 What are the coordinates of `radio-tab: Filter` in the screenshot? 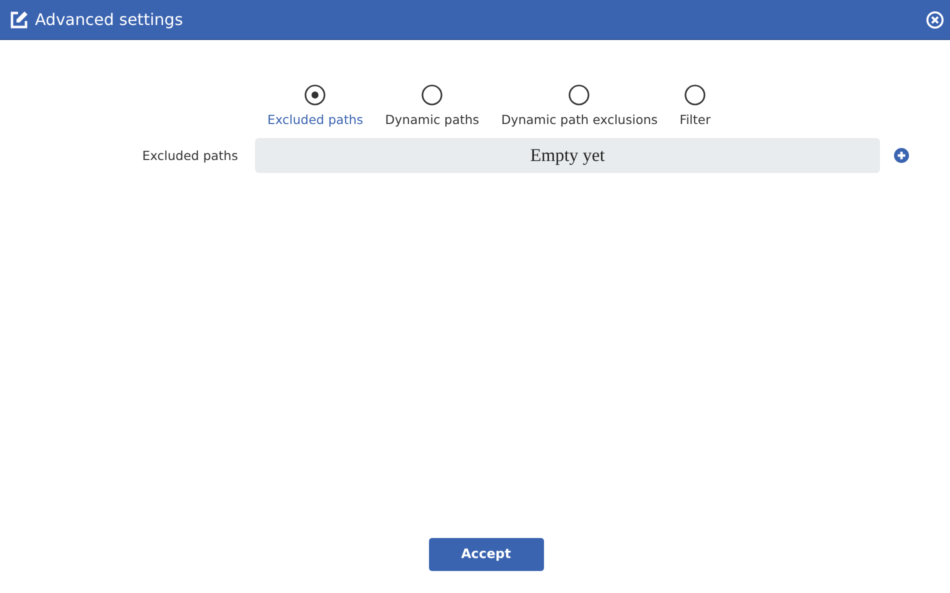 It's located at (695, 105).